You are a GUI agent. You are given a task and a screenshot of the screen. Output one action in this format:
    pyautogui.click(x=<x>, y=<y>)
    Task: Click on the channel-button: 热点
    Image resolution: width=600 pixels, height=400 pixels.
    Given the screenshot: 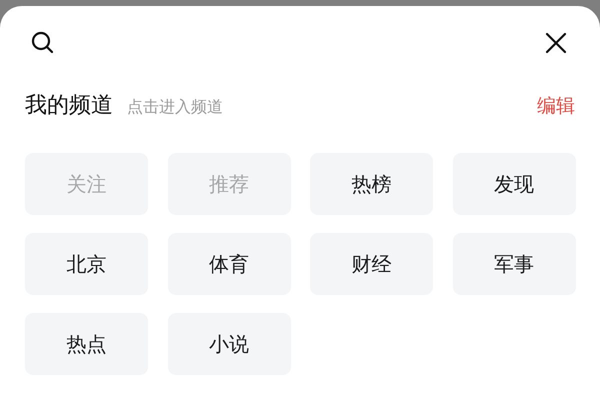 What is the action you would take?
    pyautogui.click(x=86, y=344)
    